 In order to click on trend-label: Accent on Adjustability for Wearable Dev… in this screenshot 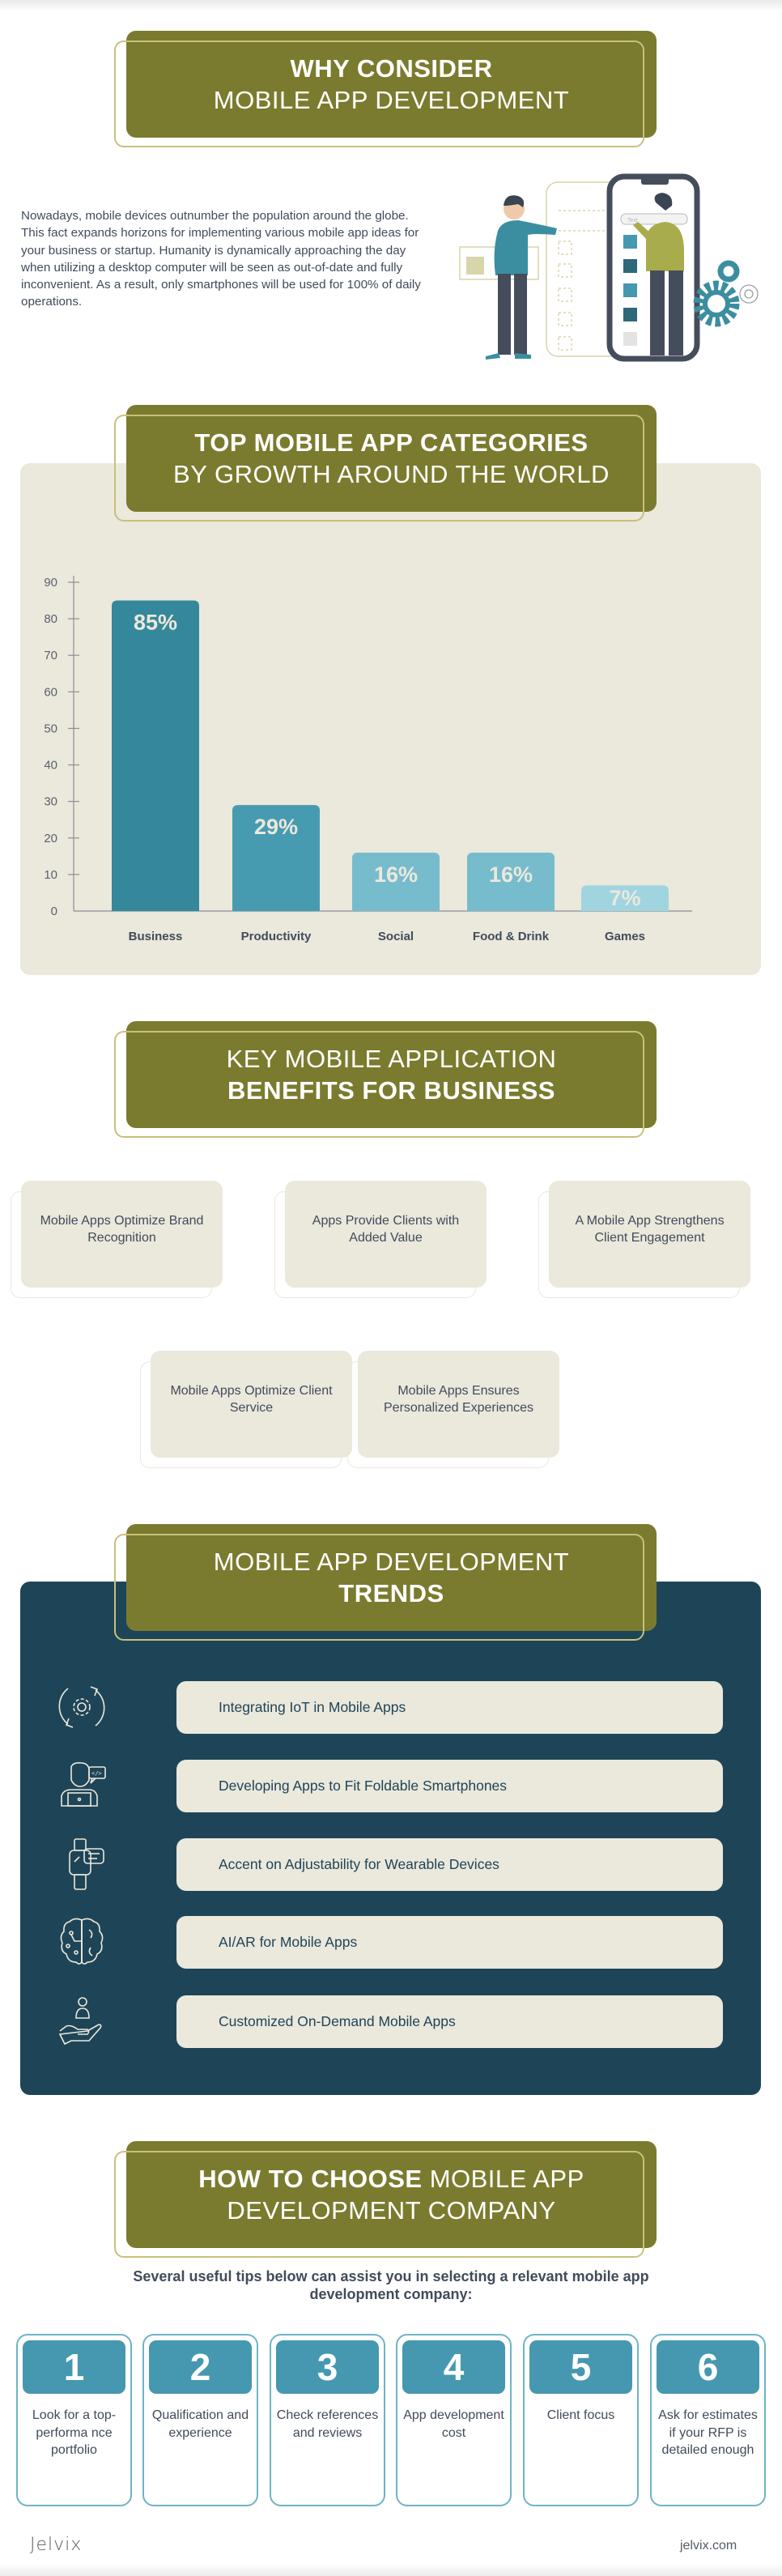, I will do `click(359, 1864)`.